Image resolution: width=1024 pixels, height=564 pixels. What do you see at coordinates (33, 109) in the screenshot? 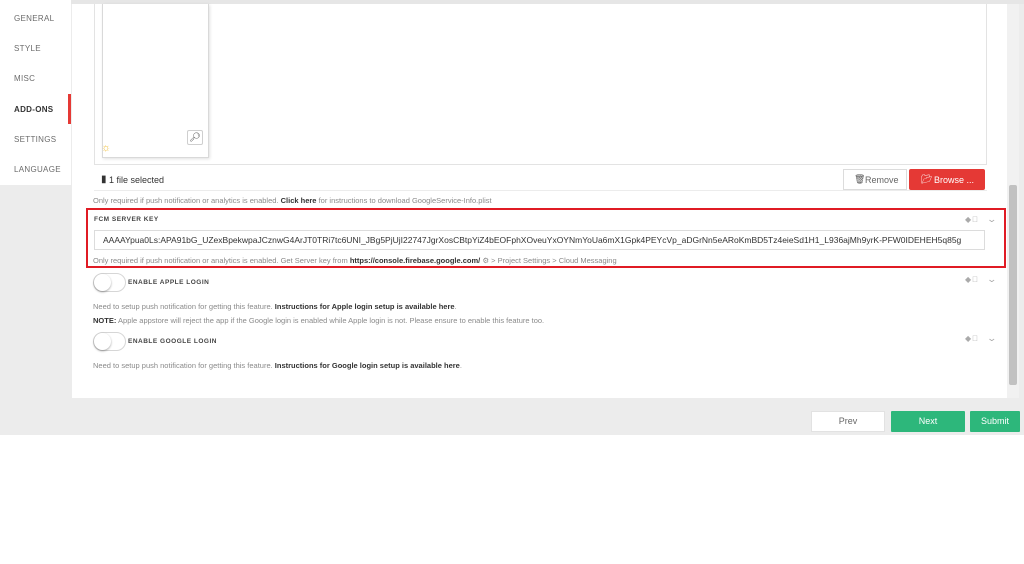
I see `sidebar-item-add-ons: ADD-ONS` at bounding box center [33, 109].